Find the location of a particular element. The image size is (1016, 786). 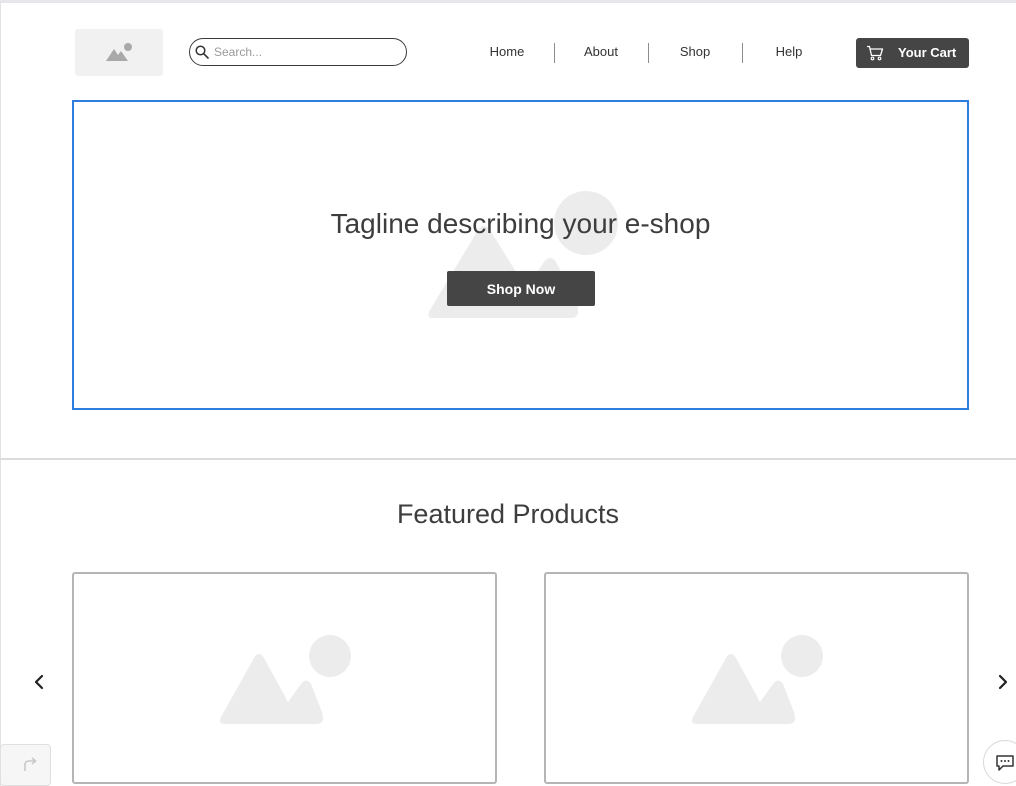

hero-tagline: Tagline describing your e-shop is located at coordinates (520, 223).